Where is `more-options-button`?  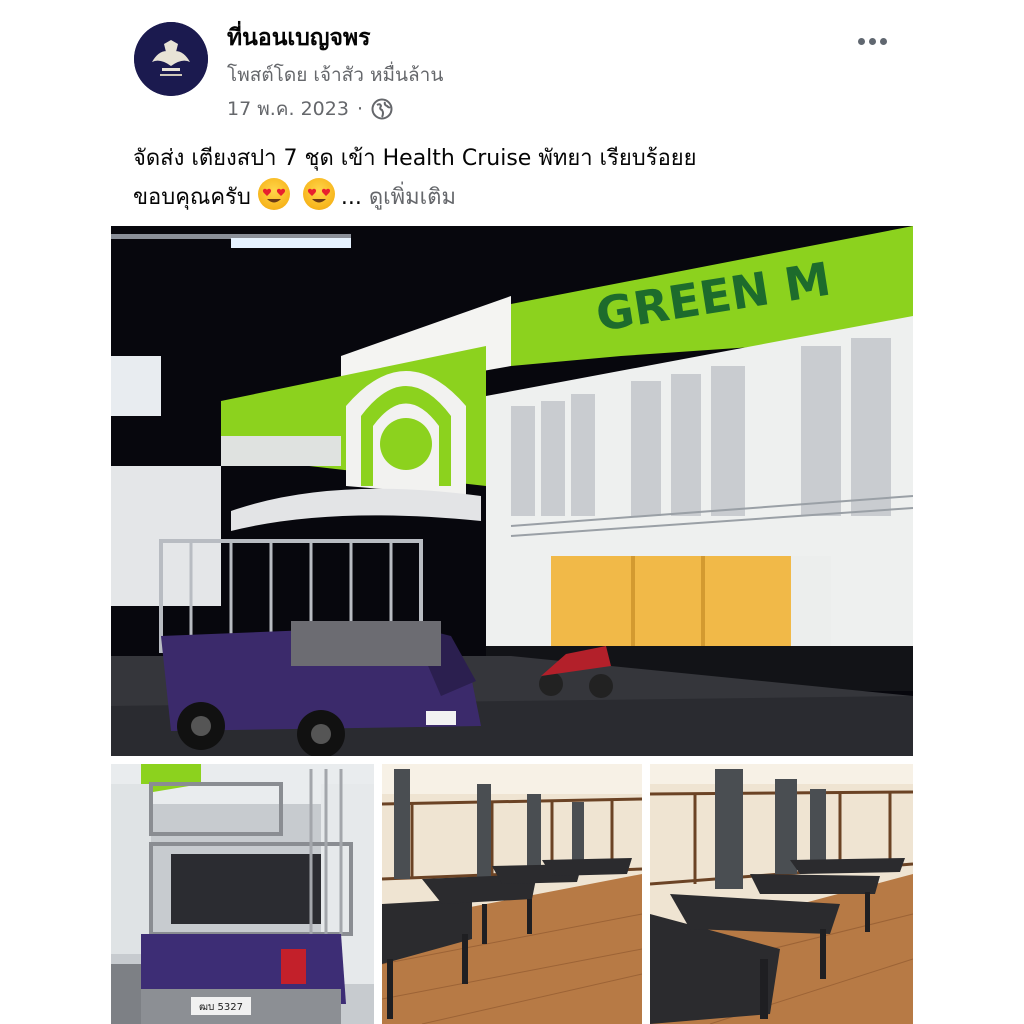 more-options-button is located at coordinates (872, 41).